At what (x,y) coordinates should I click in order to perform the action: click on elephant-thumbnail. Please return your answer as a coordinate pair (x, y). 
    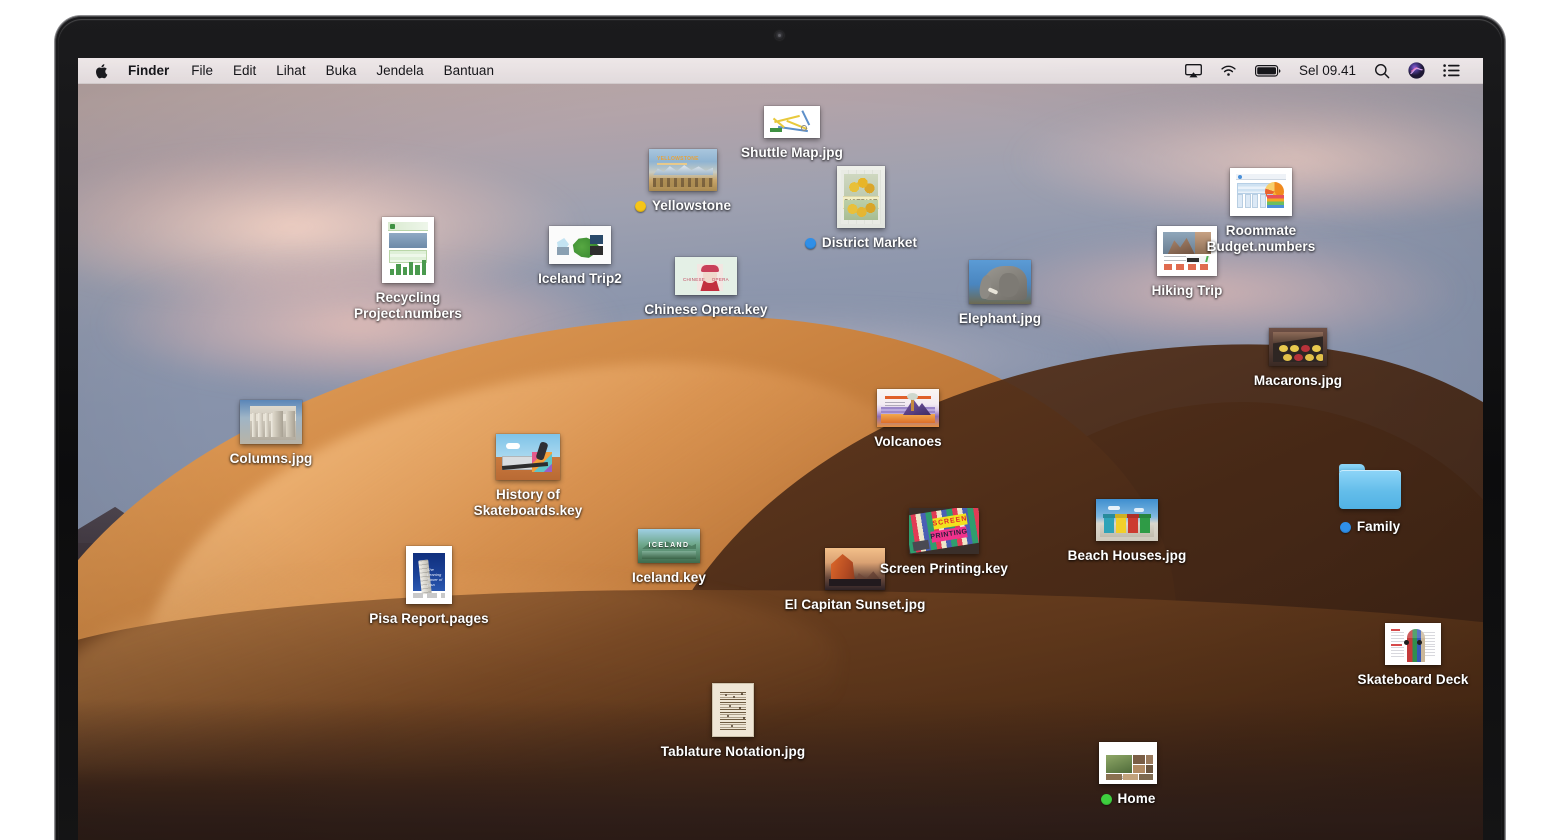
    Looking at the image, I should click on (1000, 282).